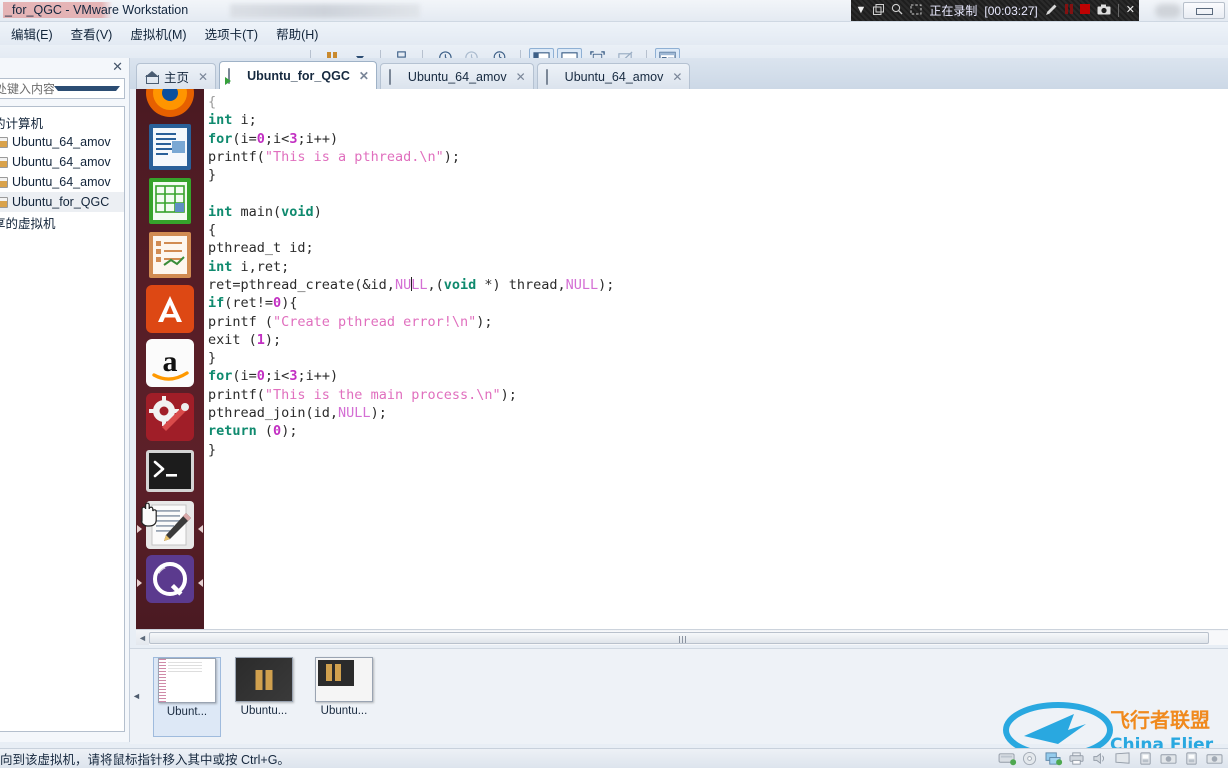  I want to click on minimize-button, so click(1204, 10).